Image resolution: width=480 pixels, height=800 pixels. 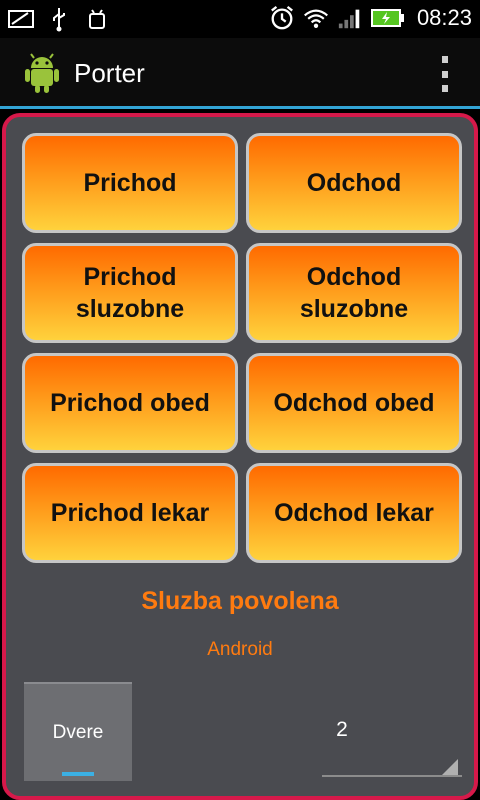 I want to click on prichod-button: Prichod, so click(x=130, y=183).